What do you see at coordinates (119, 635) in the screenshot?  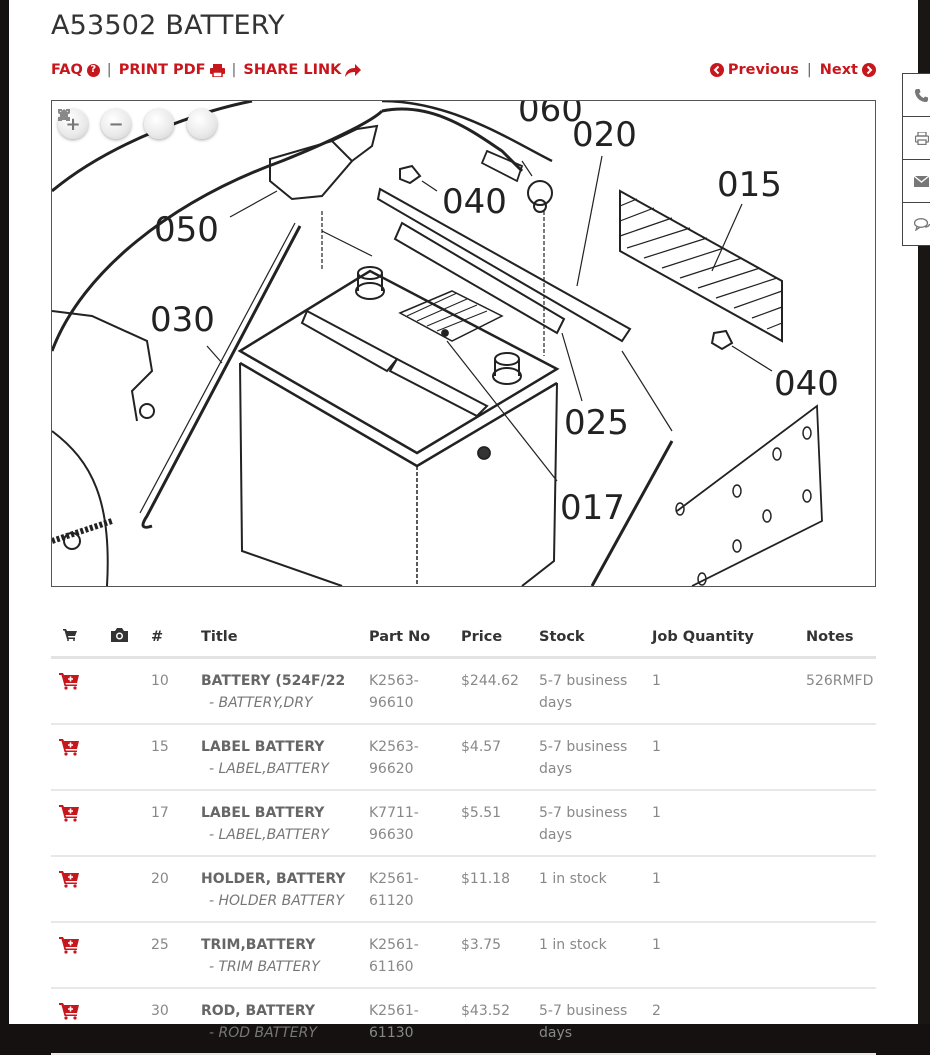 I see `camera-icon` at bounding box center [119, 635].